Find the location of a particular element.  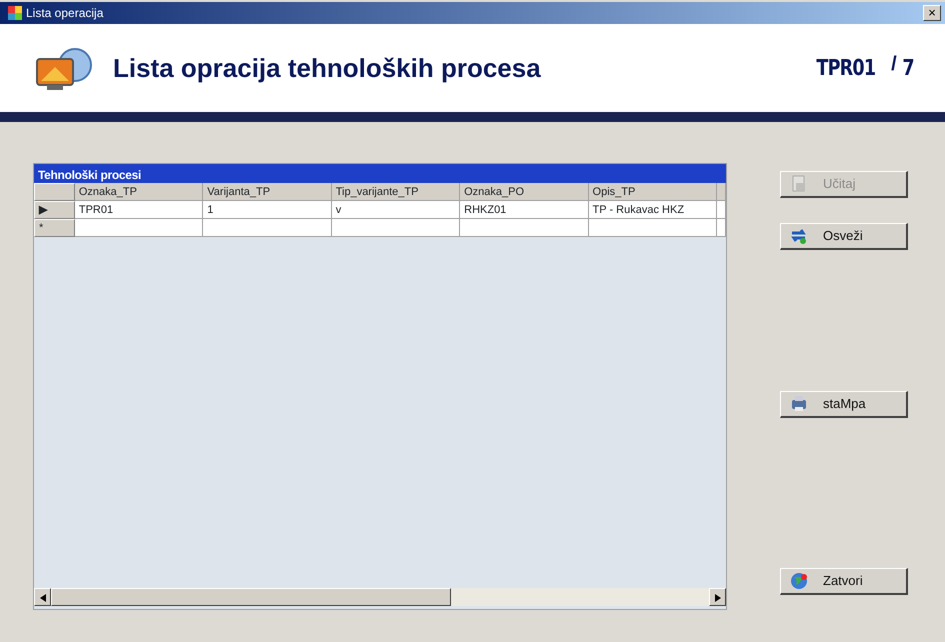

app-icon is located at coordinates (15, 13).